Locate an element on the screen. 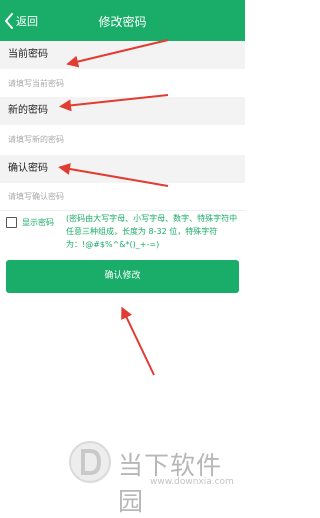 This screenshot has width=320, height=518. title-bar: 返回 修改密码 is located at coordinates (122, 21).